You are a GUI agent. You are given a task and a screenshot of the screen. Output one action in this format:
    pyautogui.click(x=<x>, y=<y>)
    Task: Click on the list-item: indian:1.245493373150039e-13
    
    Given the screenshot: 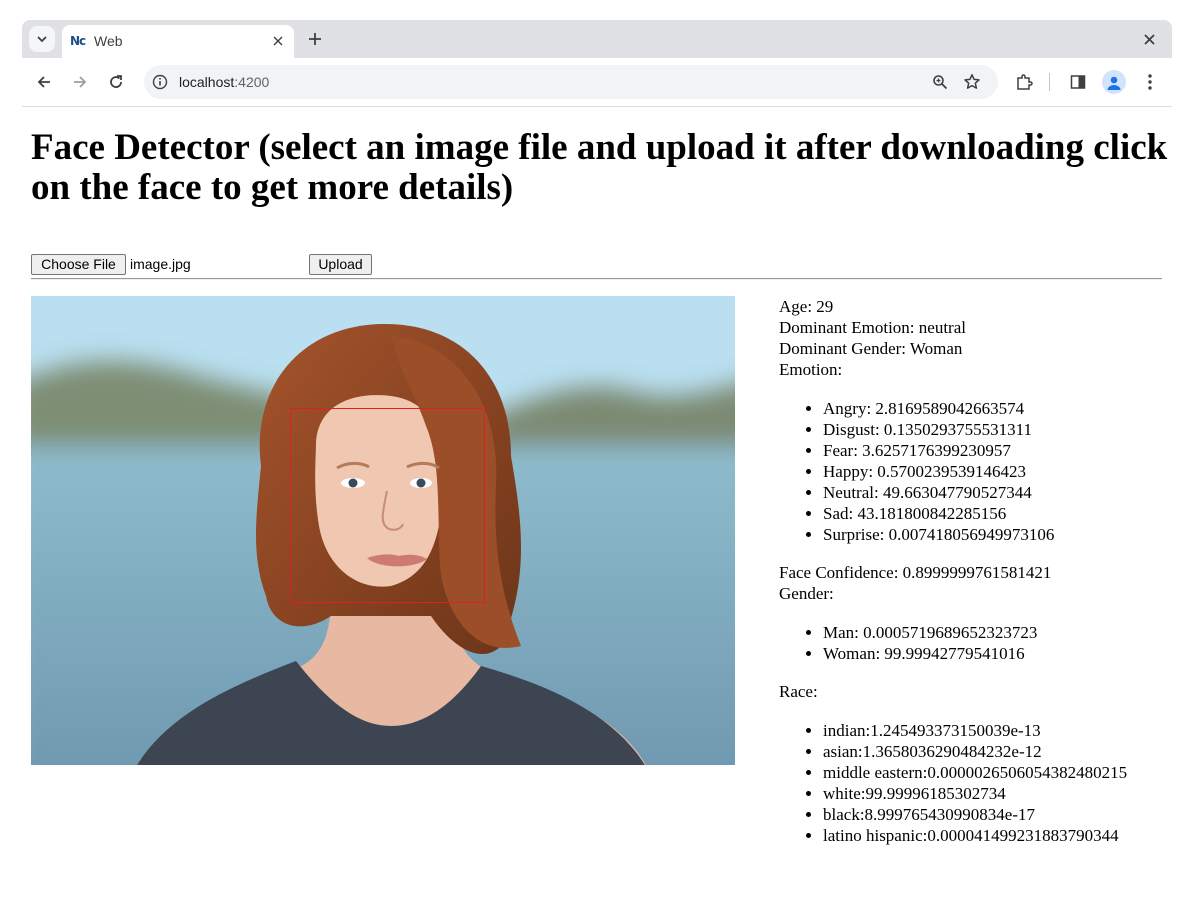 What is the action you would take?
    pyautogui.click(x=1001, y=730)
    